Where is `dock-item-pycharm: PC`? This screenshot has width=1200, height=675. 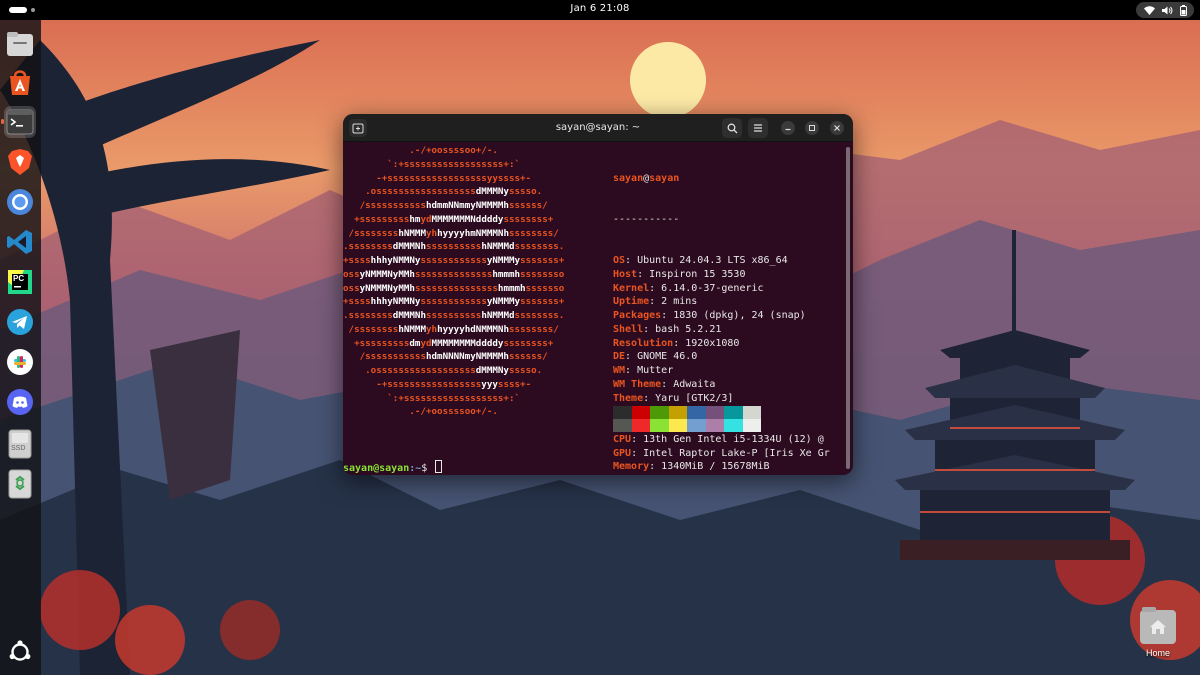 dock-item-pycharm: PC is located at coordinates (20, 282).